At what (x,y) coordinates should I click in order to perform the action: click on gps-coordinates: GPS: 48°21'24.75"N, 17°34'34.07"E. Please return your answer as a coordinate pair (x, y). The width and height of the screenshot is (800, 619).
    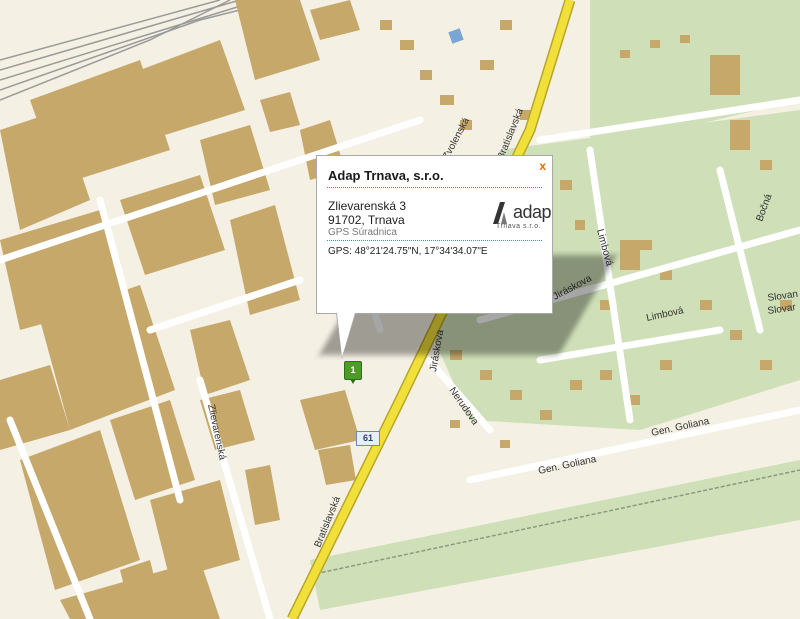
    Looking at the image, I should click on (408, 251).